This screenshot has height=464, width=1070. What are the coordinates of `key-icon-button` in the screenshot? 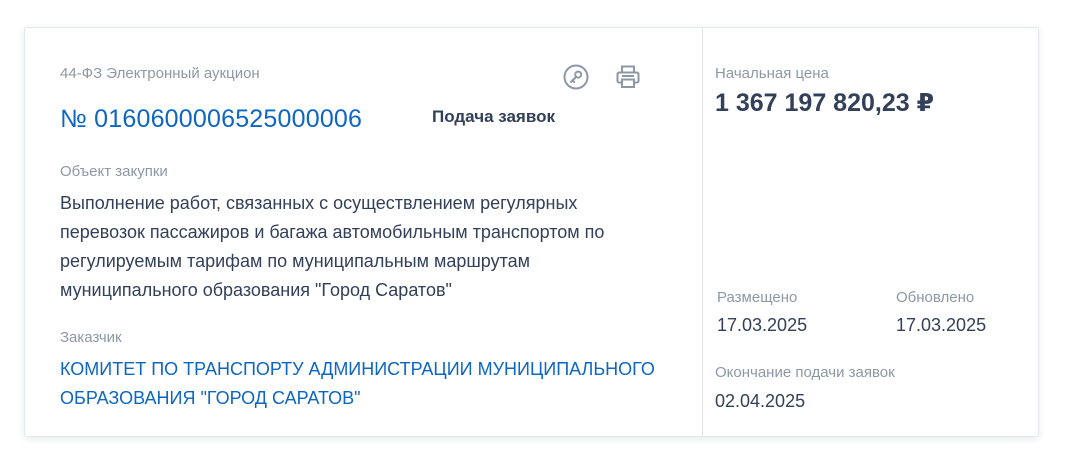 It's located at (576, 77).